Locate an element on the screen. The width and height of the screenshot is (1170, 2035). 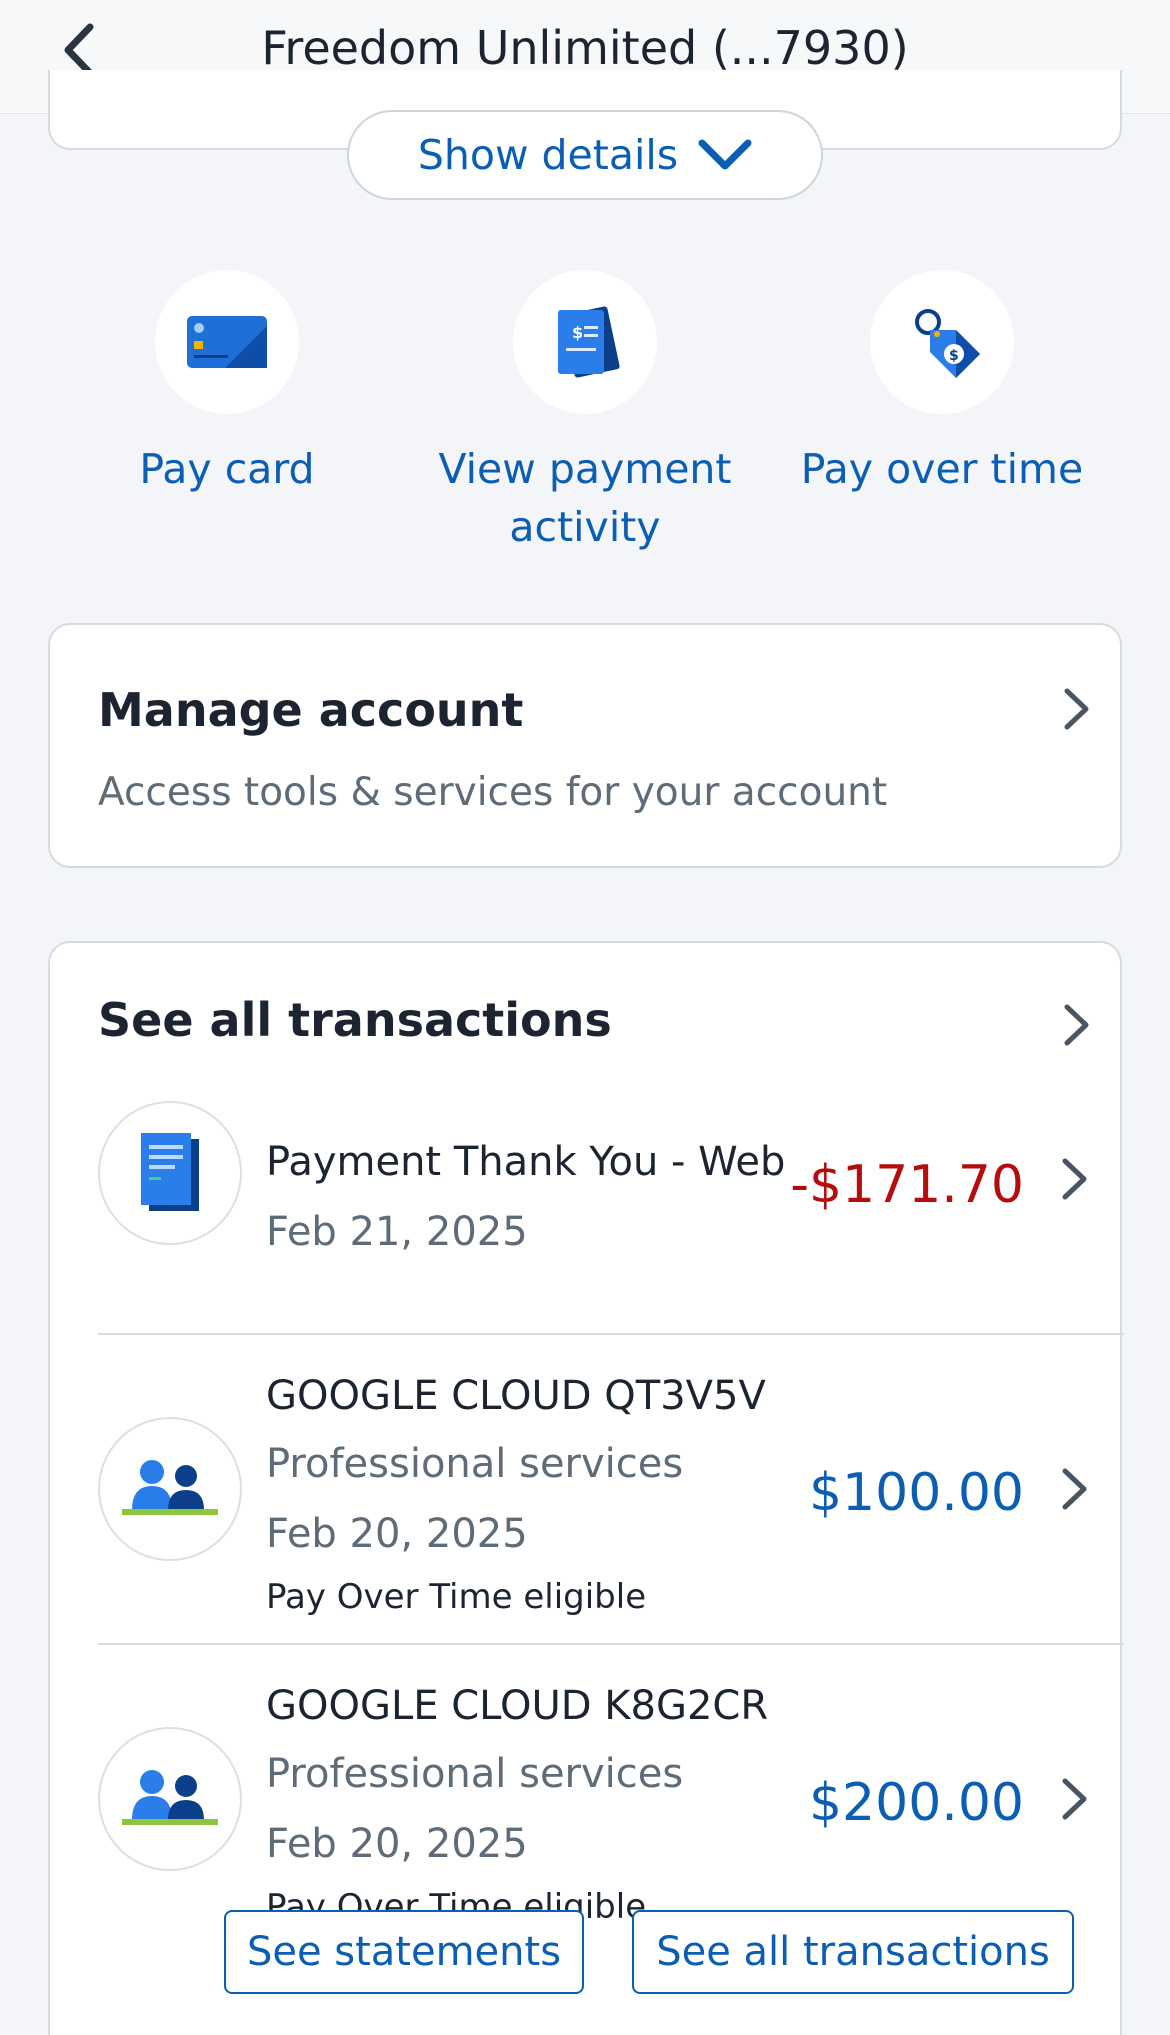
view-payment-activity-label-line2: activity is located at coordinates (585, 527).